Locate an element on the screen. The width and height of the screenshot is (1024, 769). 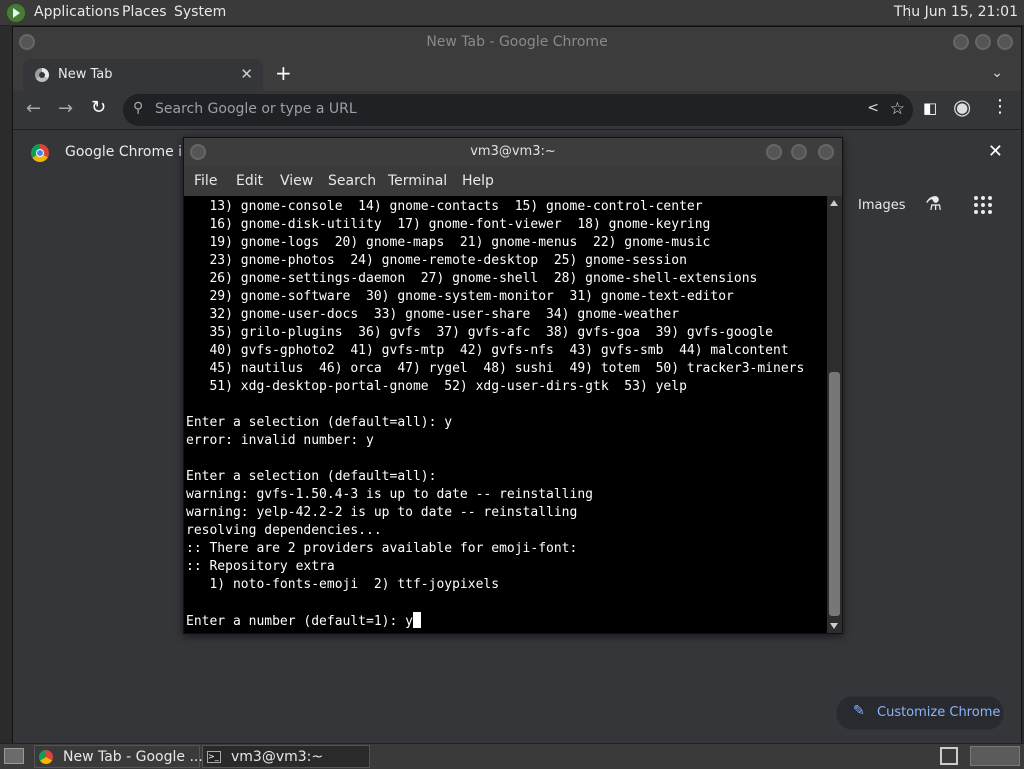
chrome-titlebar: New Tab - Google Chrome is located at coordinates (517, 42).